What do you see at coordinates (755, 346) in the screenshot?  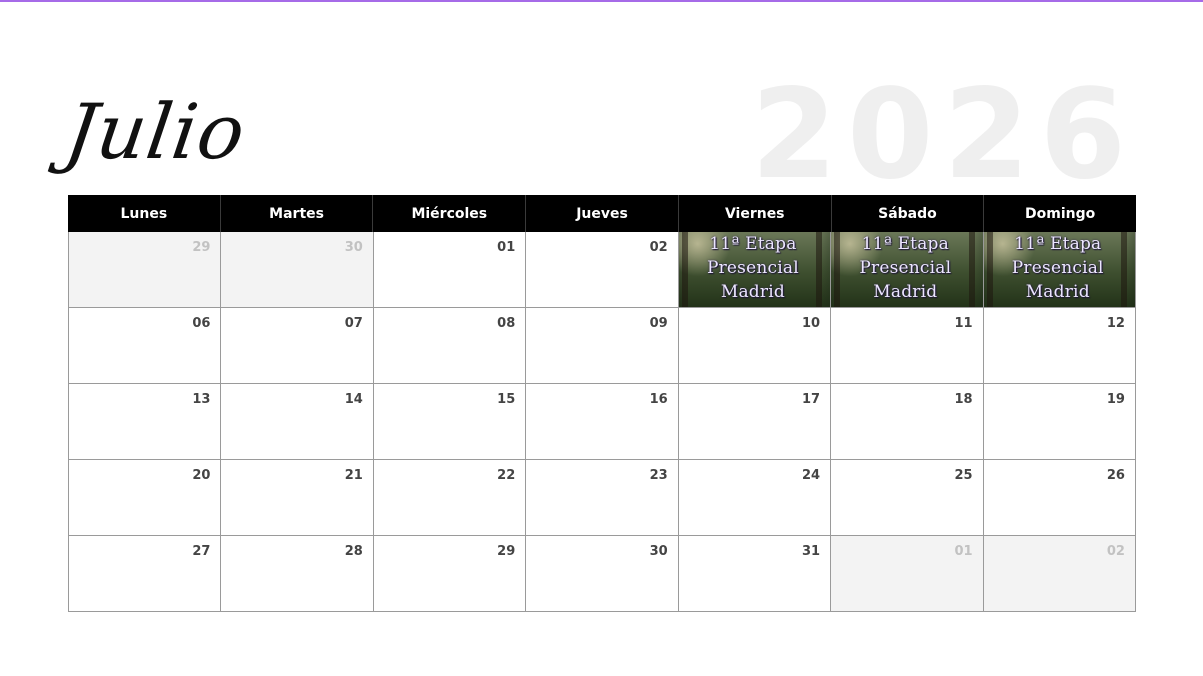 I see `day-cell: 10` at bounding box center [755, 346].